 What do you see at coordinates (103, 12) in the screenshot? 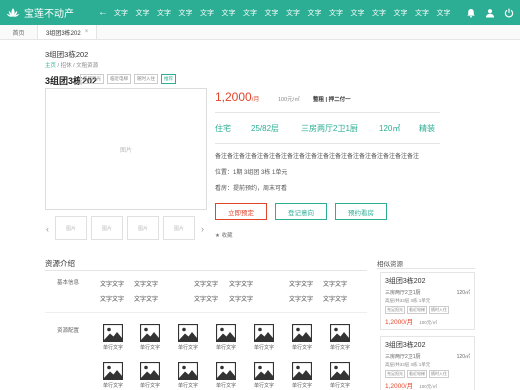
I see `back-arrow-icon: ←` at bounding box center [103, 12].